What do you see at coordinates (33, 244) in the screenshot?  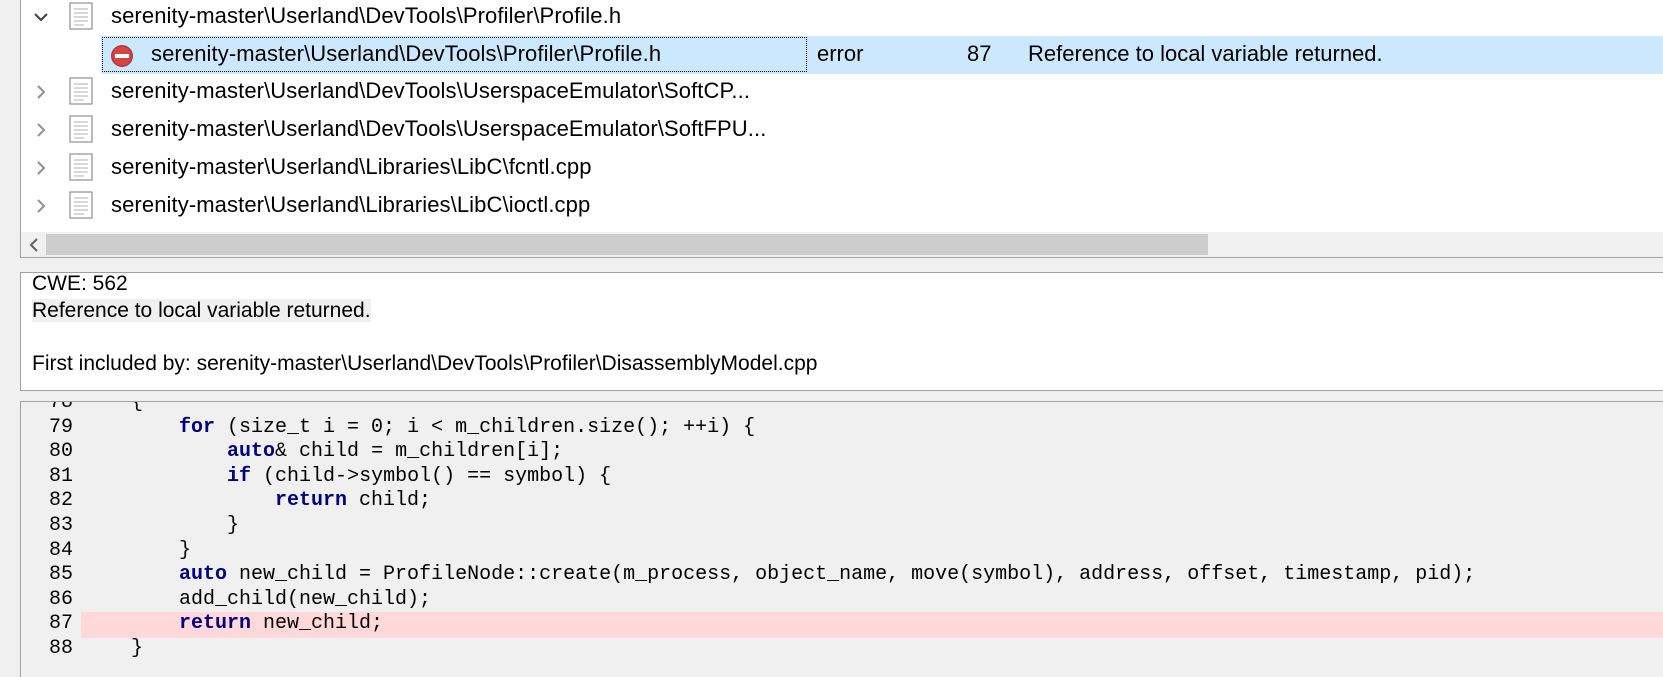 I see `scroll-left-icon` at bounding box center [33, 244].